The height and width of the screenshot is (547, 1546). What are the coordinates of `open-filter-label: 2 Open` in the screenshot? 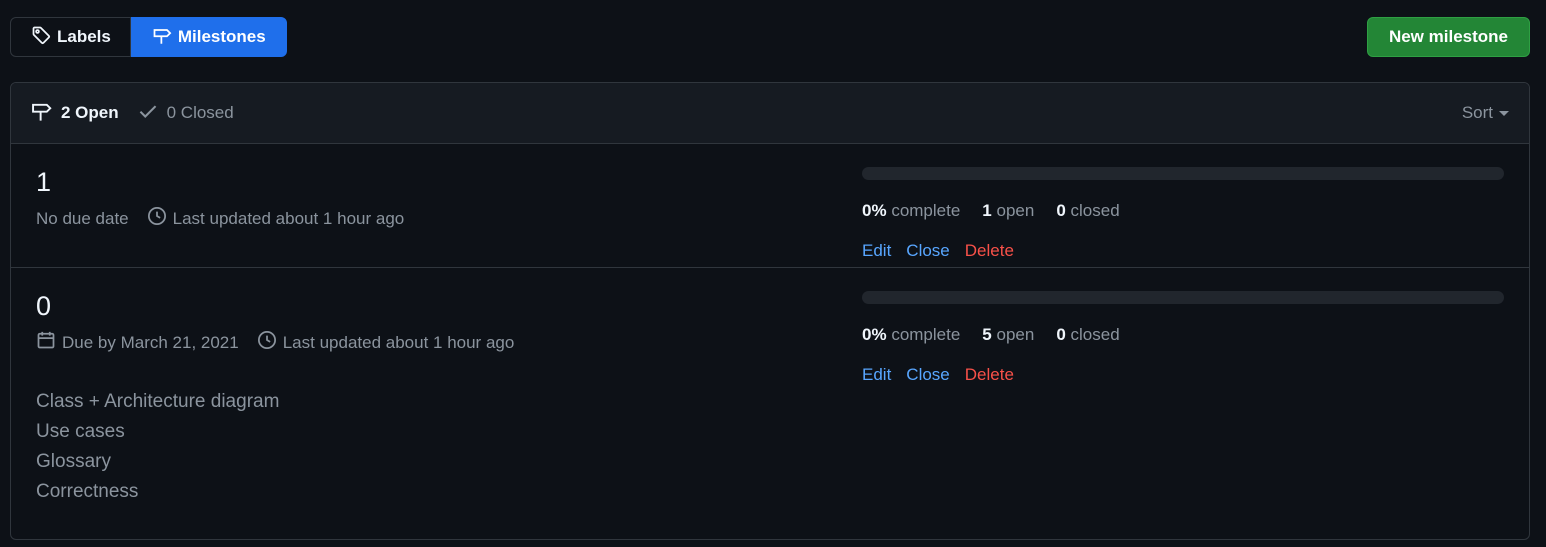 It's located at (90, 112).